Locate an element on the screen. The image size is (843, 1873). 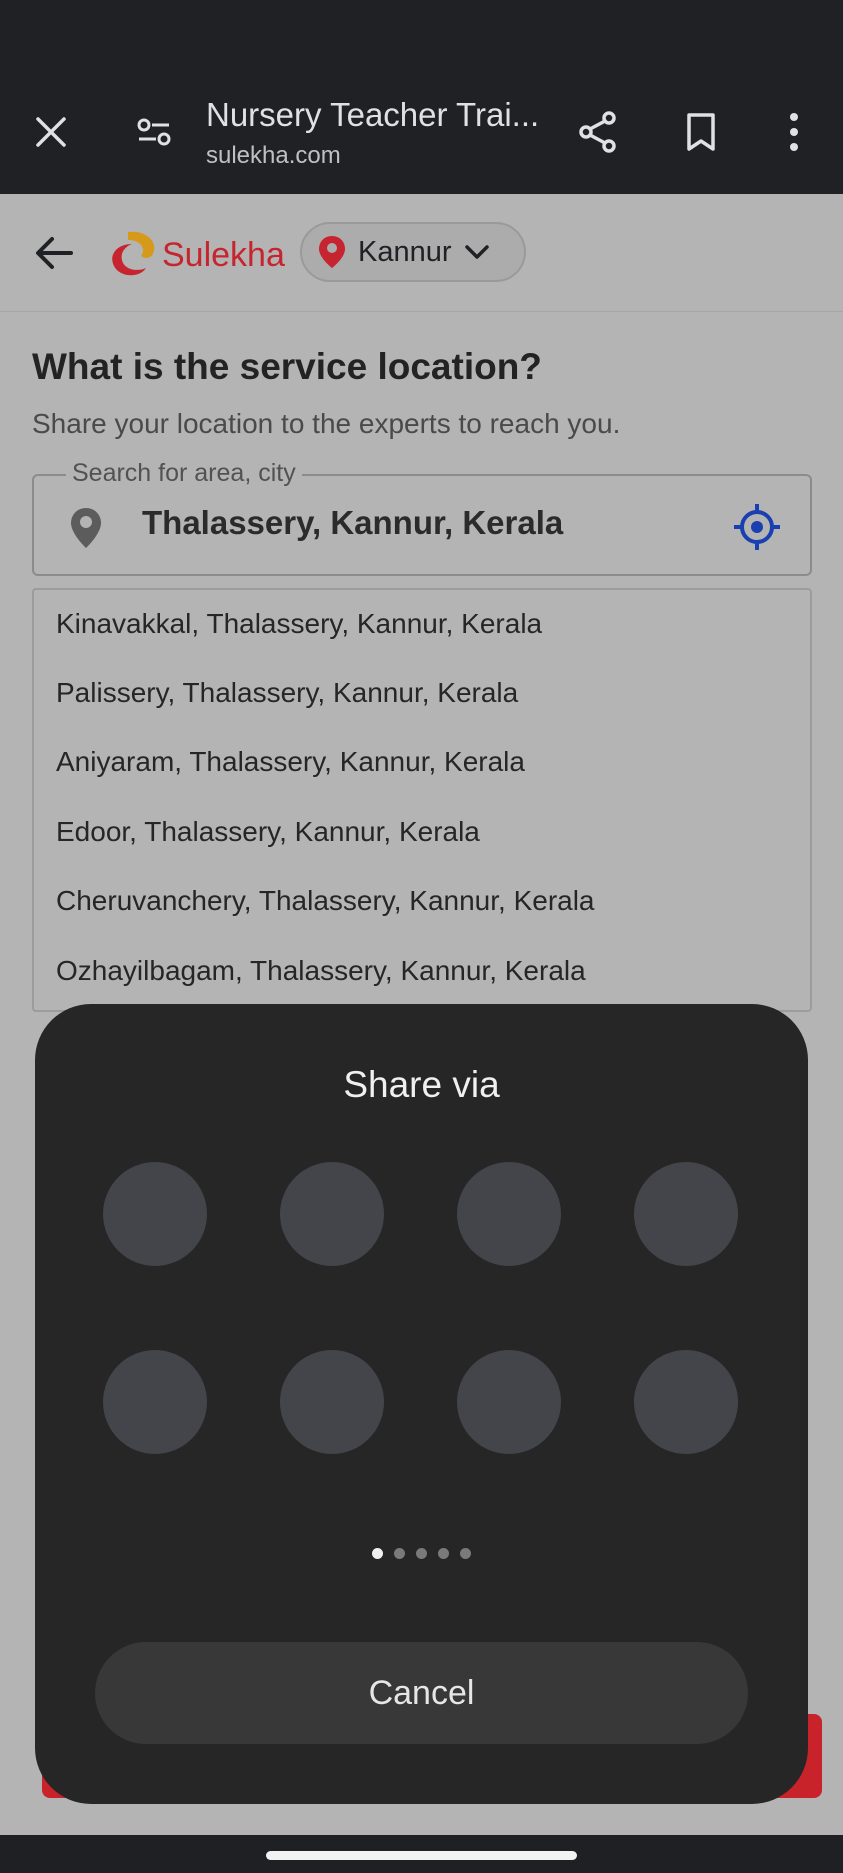
sulekha-logo-icon is located at coordinates (133, 253).